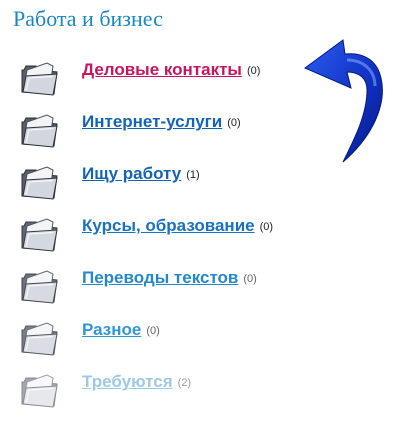 Image resolution: width=408 pixels, height=425 pixels. What do you see at coordinates (111, 330) in the screenshot?
I see `category-link: Разное` at bounding box center [111, 330].